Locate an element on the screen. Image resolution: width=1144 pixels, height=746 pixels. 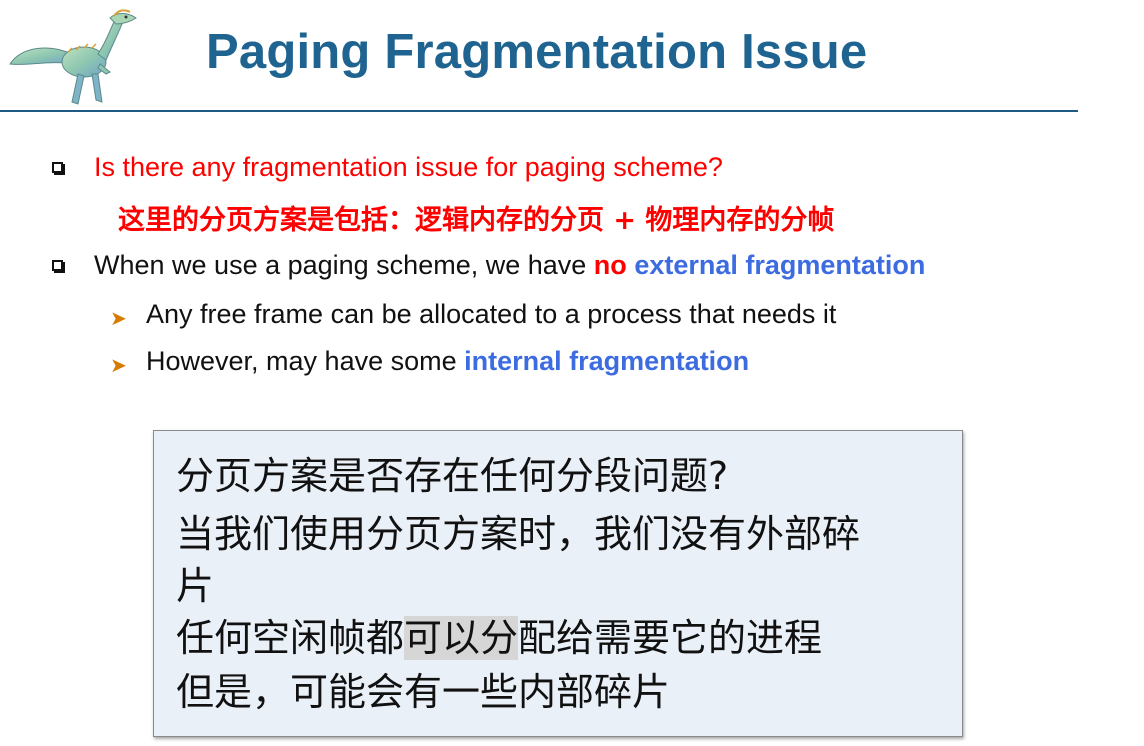
page-title: Paging Fragmentation Issue is located at coordinates (537, 52).